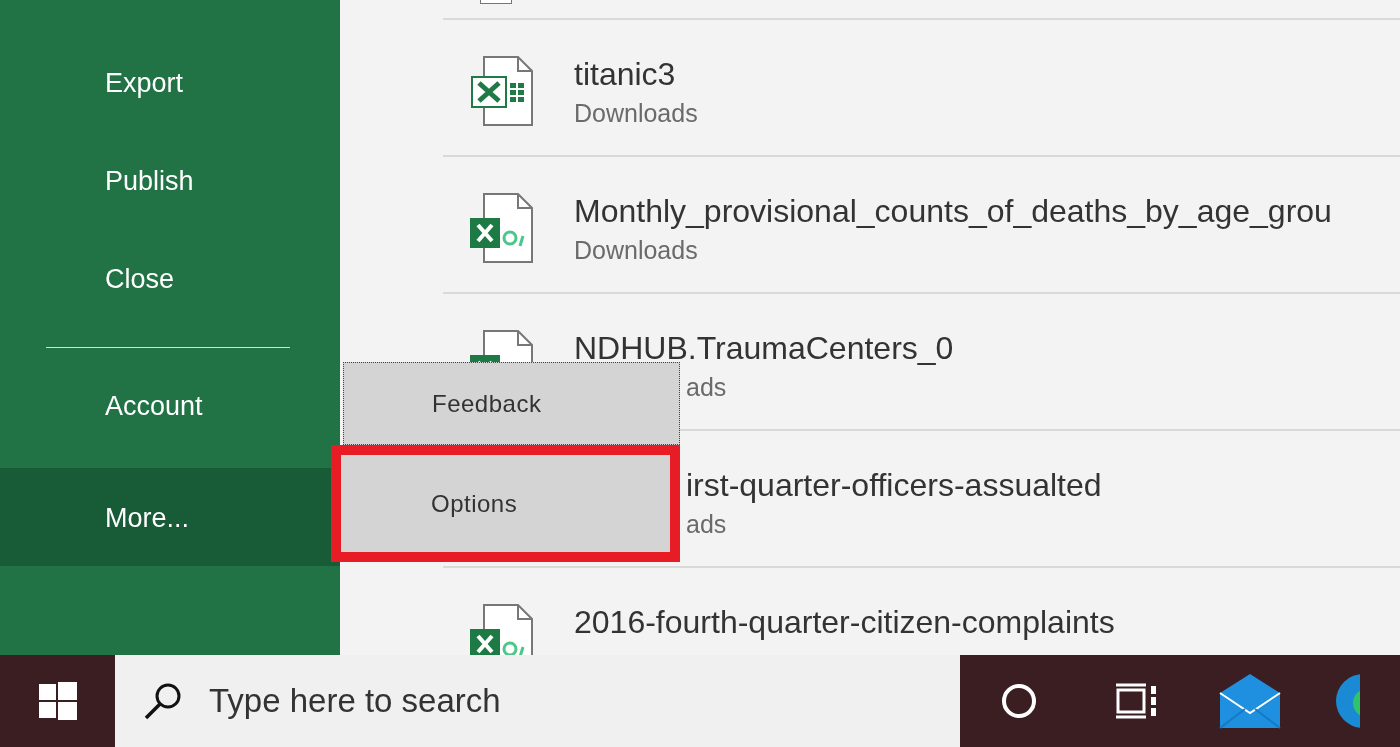 This screenshot has width=1400, height=747. What do you see at coordinates (511, 403) in the screenshot?
I see `menu-item: Feedback` at bounding box center [511, 403].